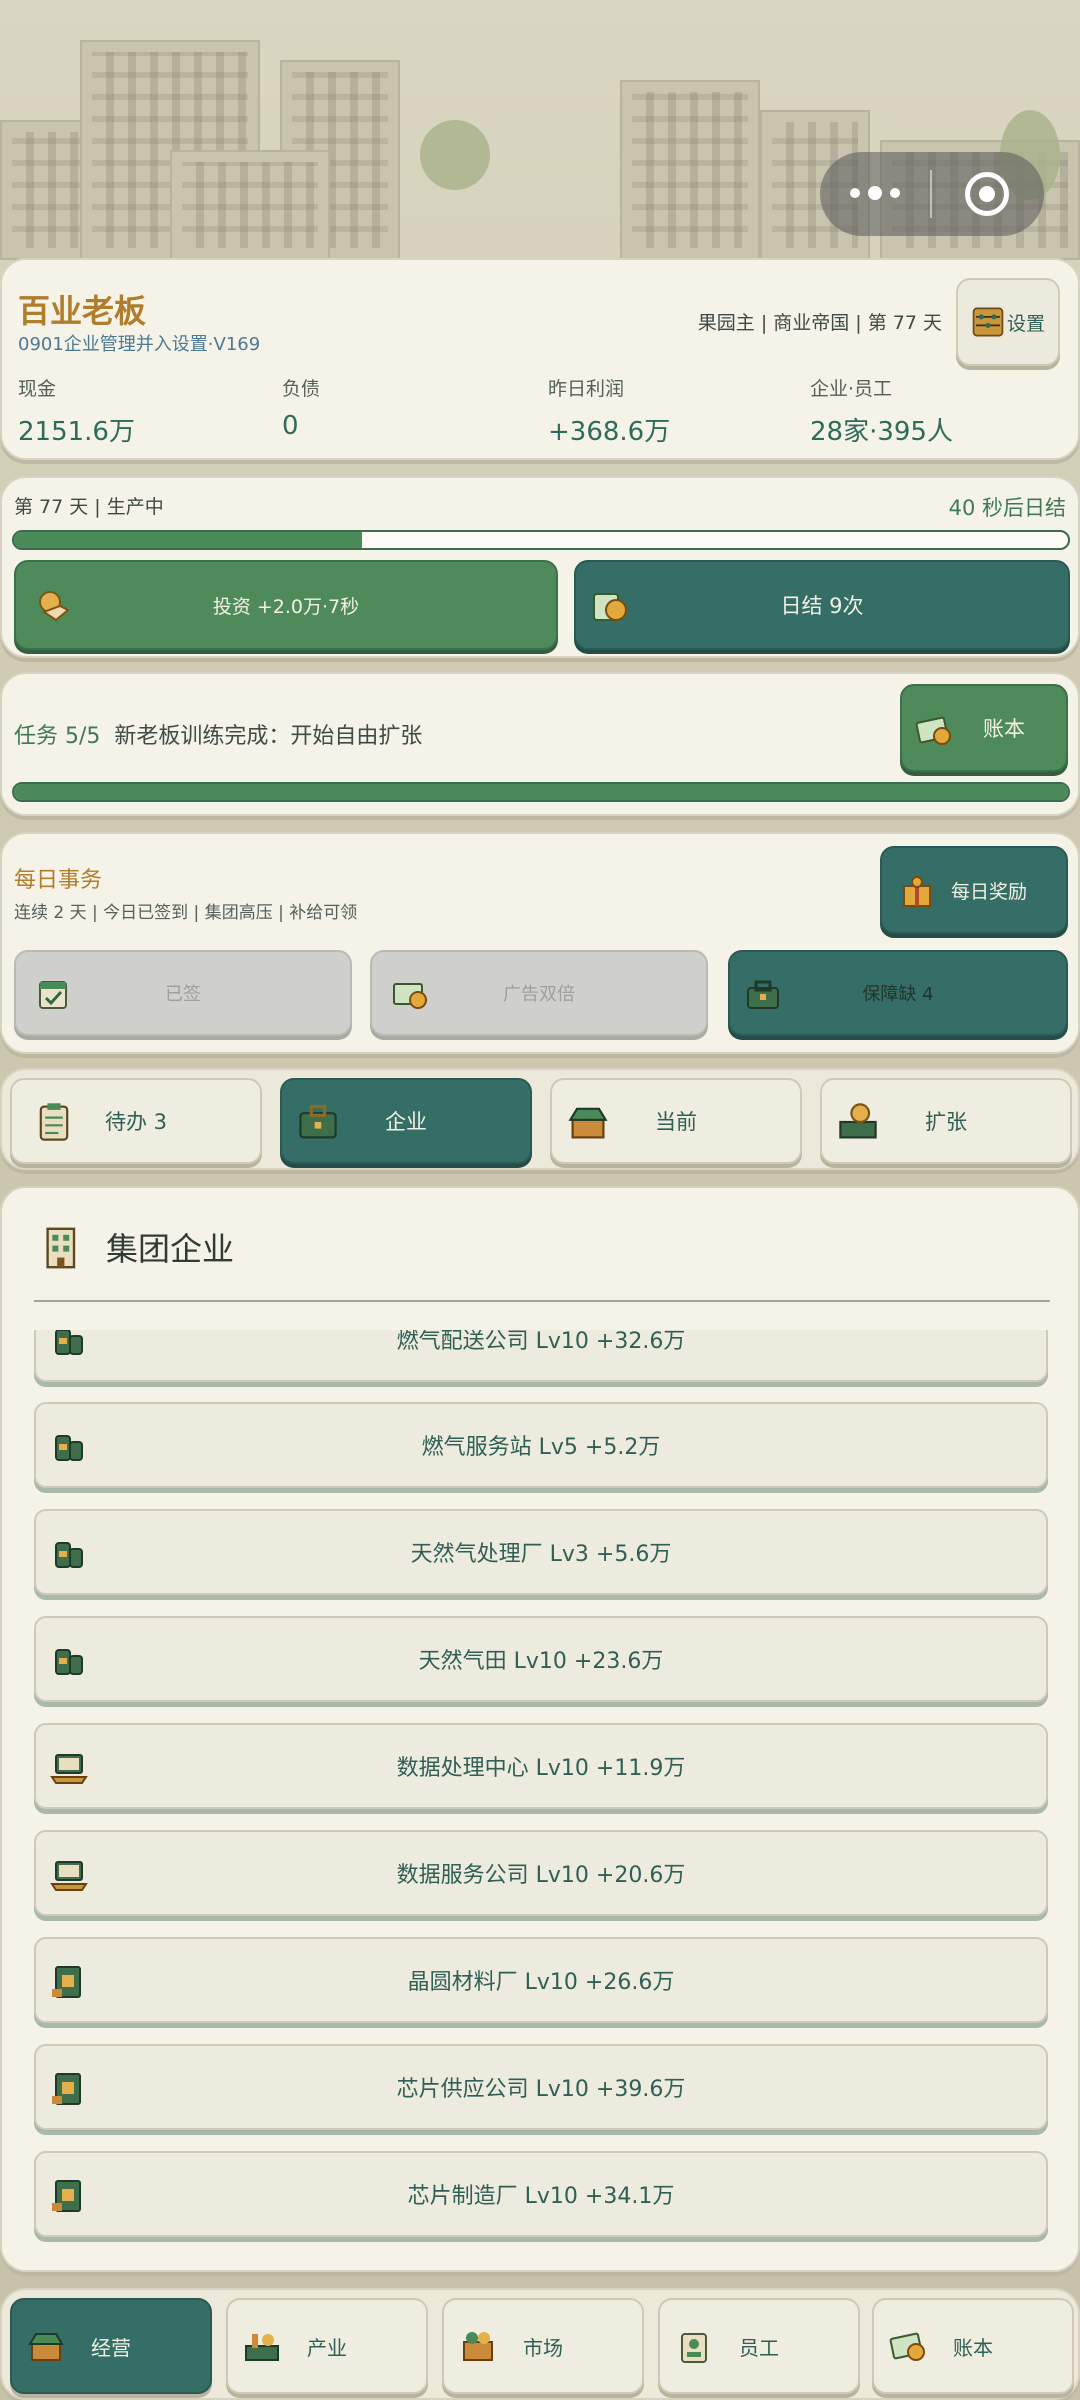 The height and width of the screenshot is (2400, 1080). I want to click on clipboard-icon, so click(54, 1122).